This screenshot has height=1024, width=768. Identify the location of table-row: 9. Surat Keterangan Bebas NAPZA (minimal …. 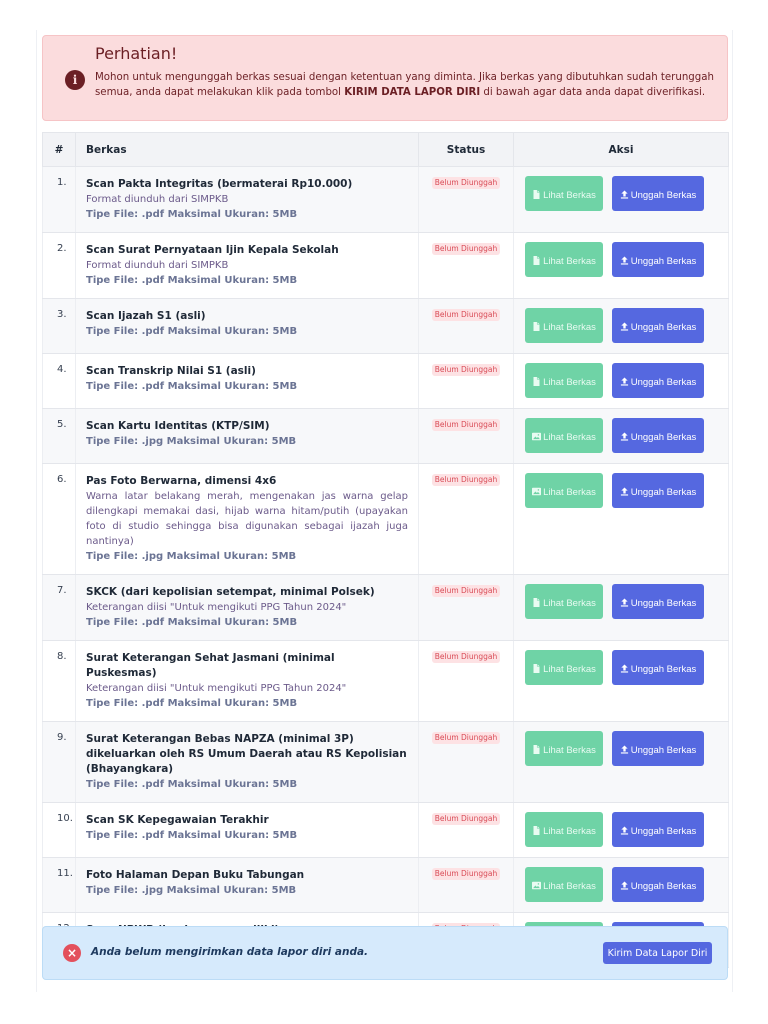
(385, 762).